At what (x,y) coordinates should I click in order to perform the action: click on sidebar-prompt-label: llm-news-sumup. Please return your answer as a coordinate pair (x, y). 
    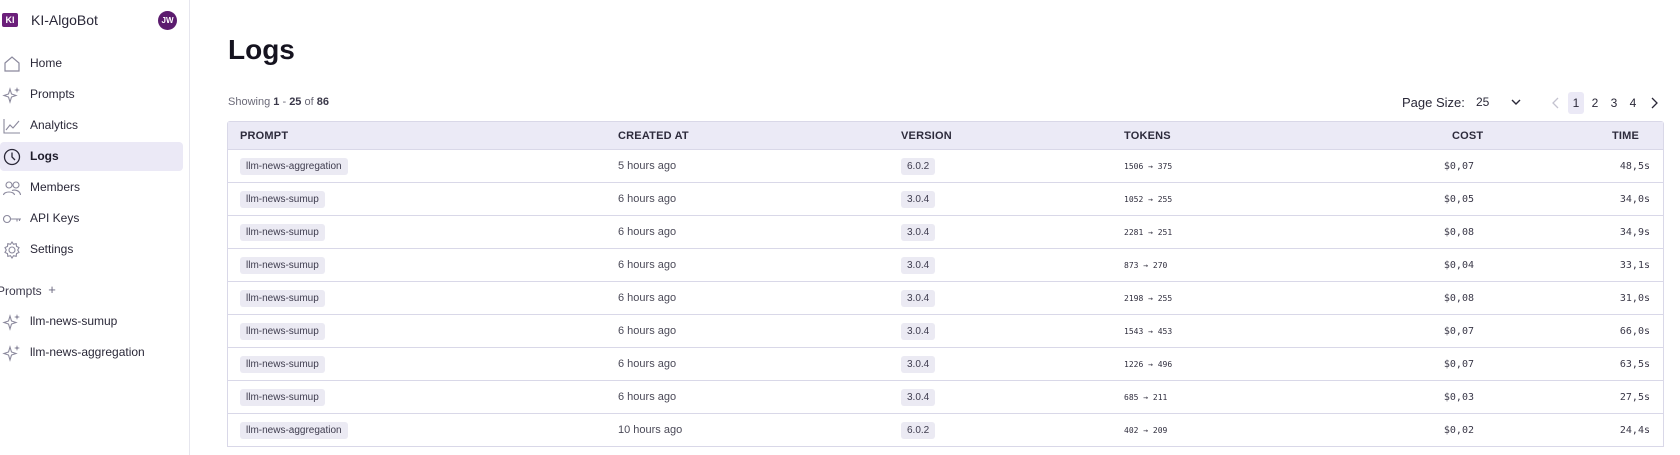
    Looking at the image, I should click on (74, 321).